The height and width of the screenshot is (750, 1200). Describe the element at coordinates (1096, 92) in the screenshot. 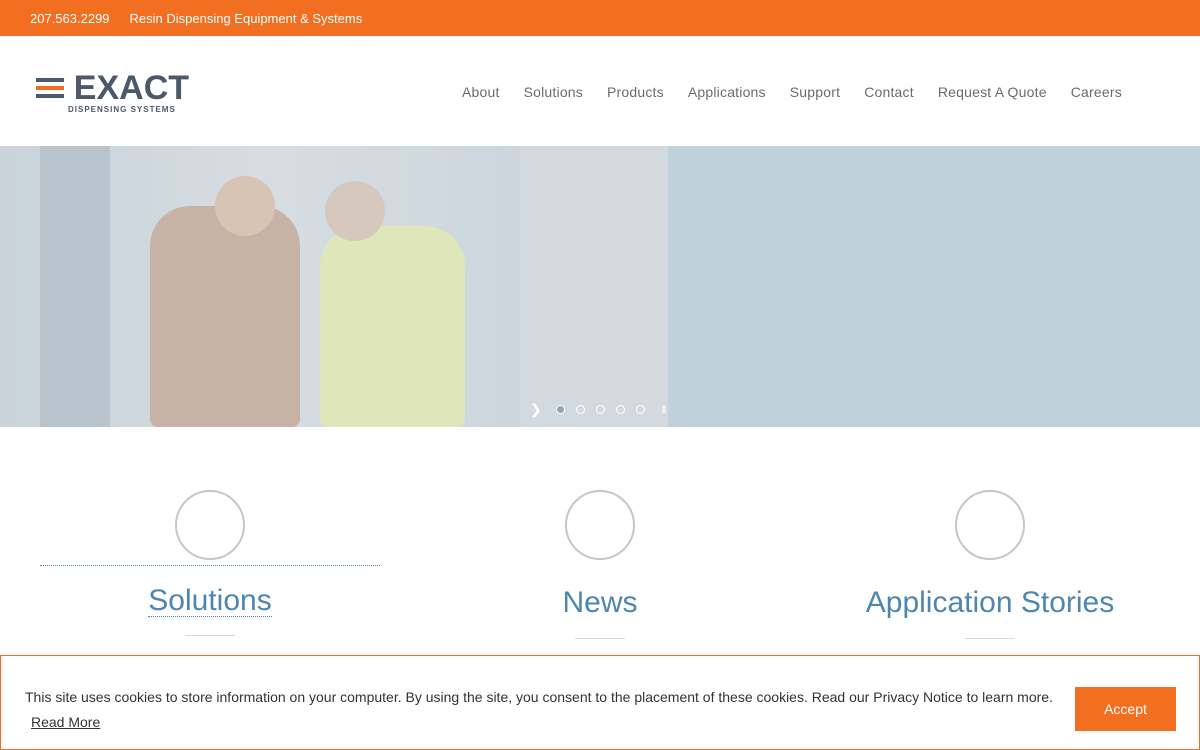

I see `nav-careers: Careers` at that location.